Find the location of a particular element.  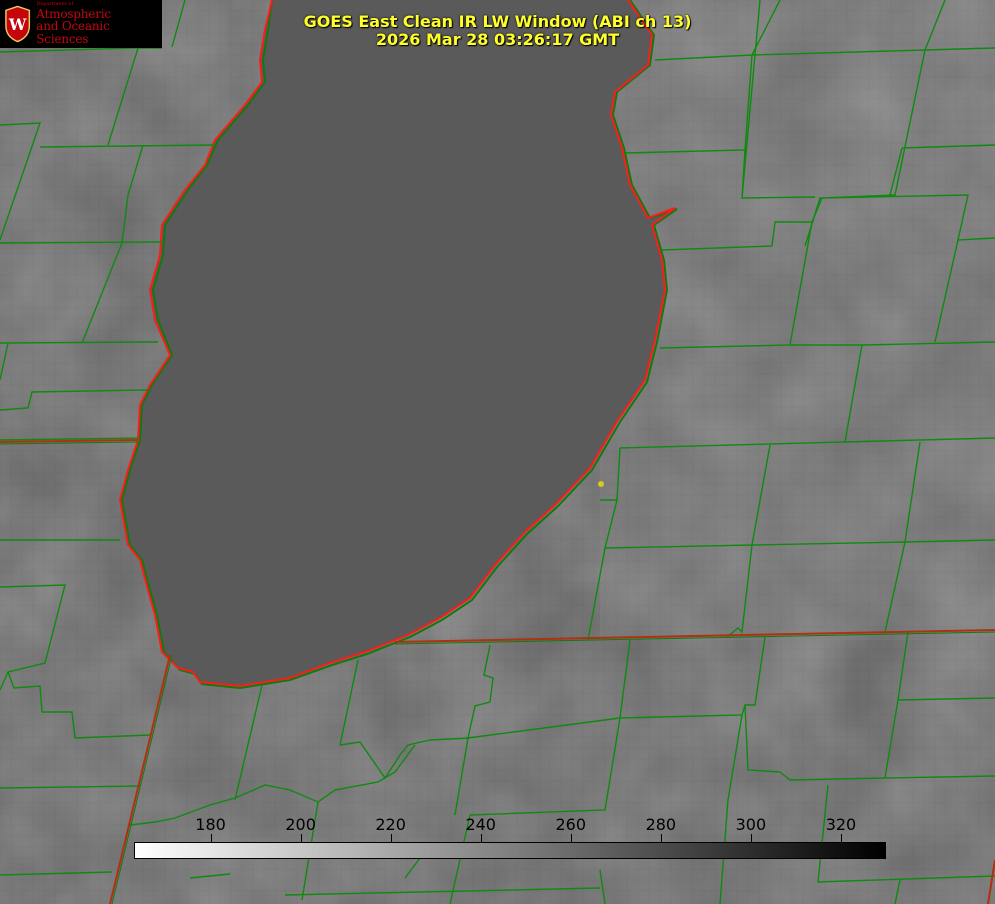

colorbar-tick-label: 200 is located at coordinates (300, 824).